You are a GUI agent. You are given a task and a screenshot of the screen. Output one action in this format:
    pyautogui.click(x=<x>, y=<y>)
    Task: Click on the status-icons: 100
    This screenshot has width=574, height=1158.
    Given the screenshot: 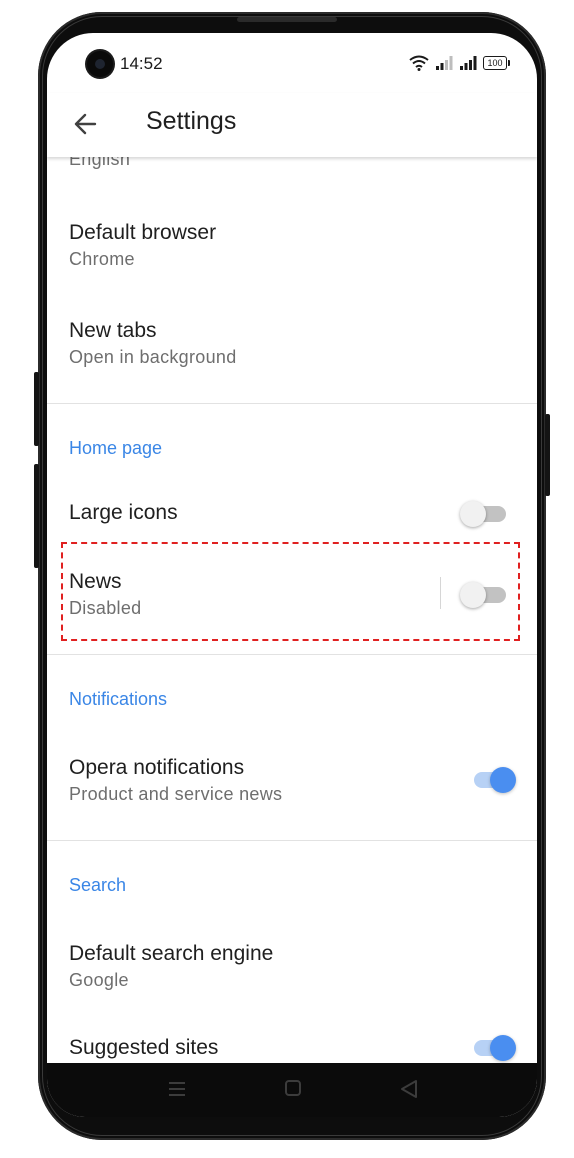 What is the action you would take?
    pyautogui.click(x=459, y=63)
    